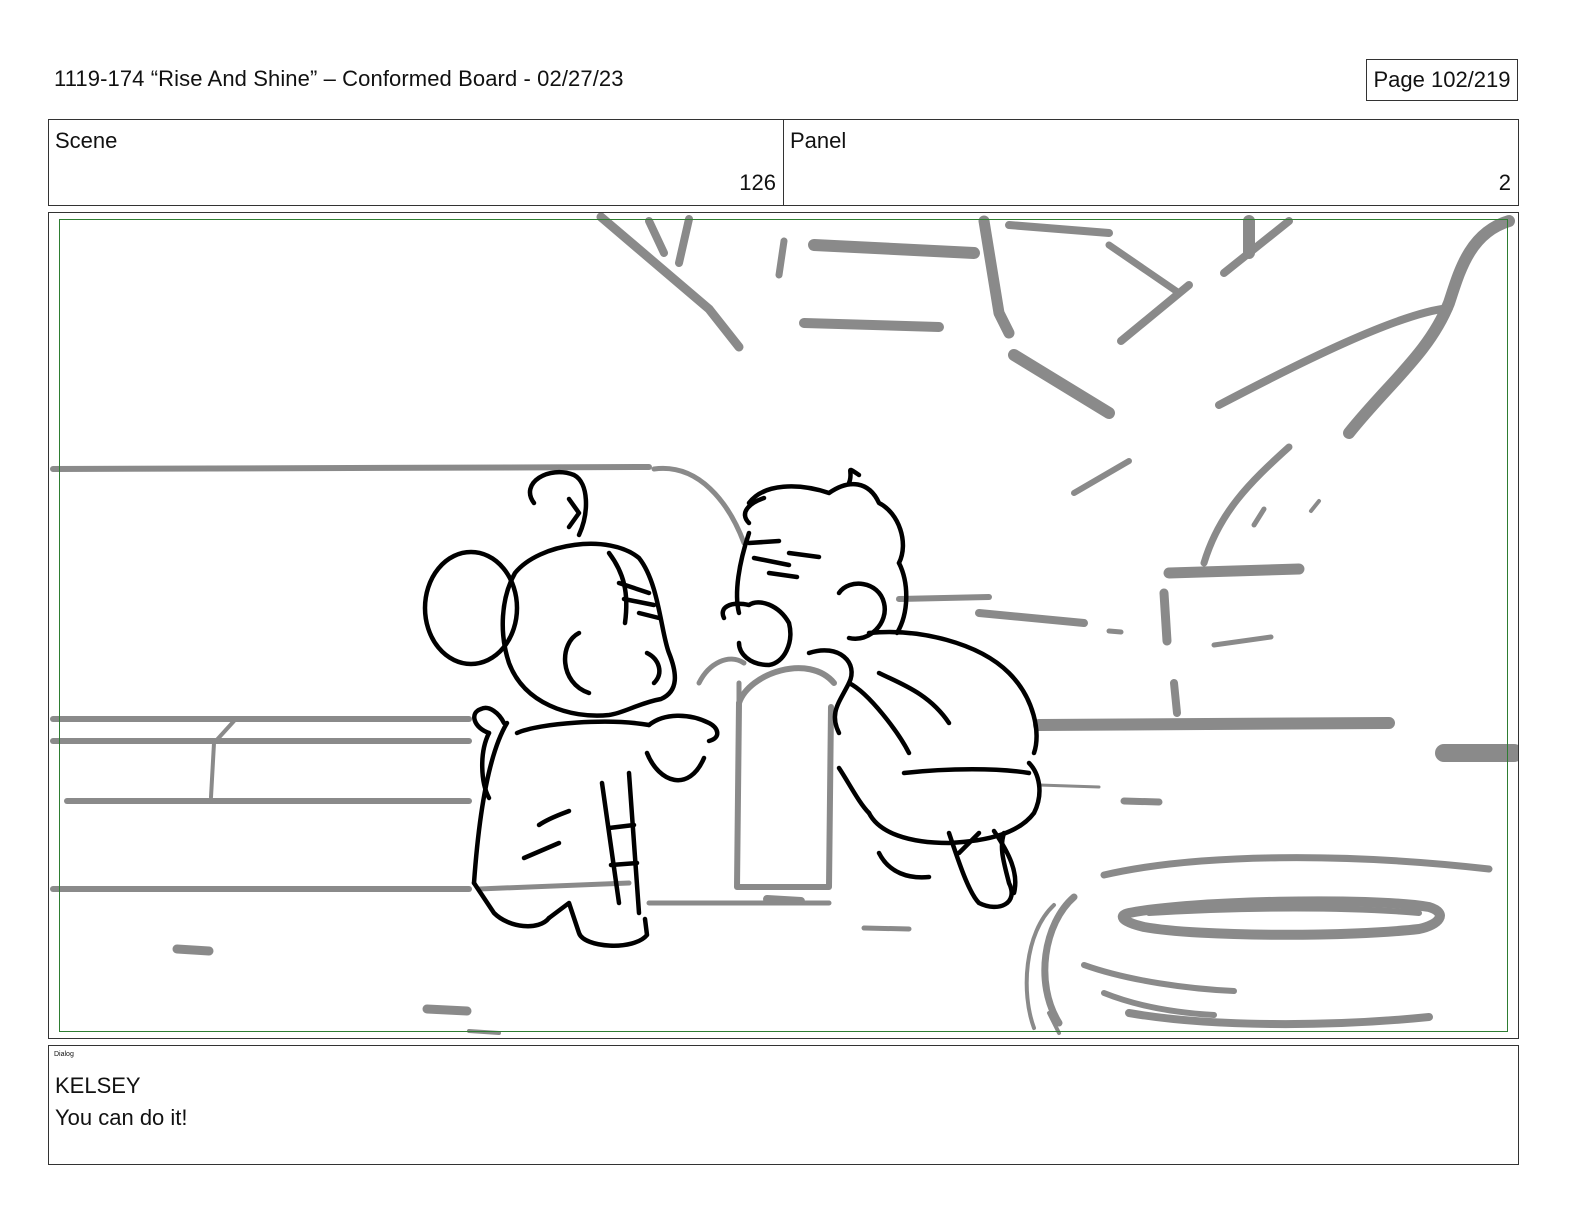 This screenshot has height=1224, width=1584. What do you see at coordinates (783, 1105) in the screenshot?
I see `dialog-box: Dialog KELSEY You can do it!` at bounding box center [783, 1105].